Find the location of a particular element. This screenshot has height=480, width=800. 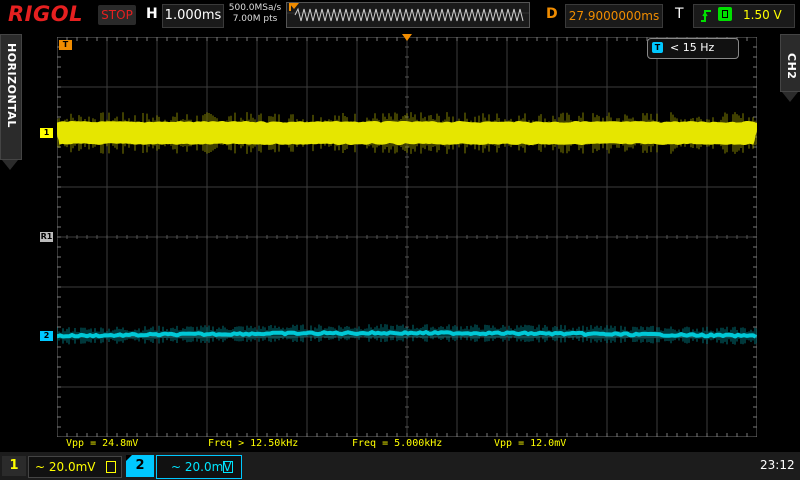

trigger-level-marker: T is located at coordinates (65, 45).